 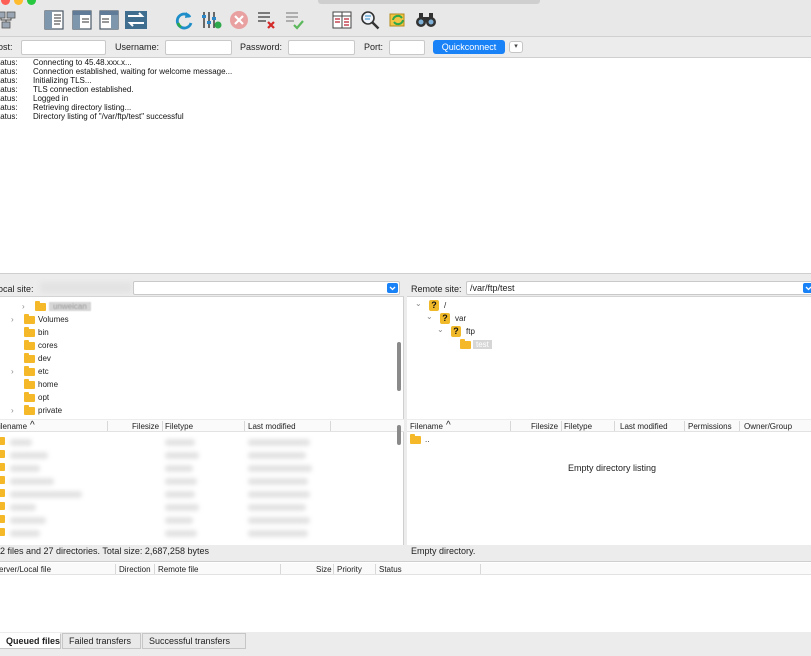 What do you see at coordinates (50, 410) in the screenshot?
I see `local-tree-item-label: private` at bounding box center [50, 410].